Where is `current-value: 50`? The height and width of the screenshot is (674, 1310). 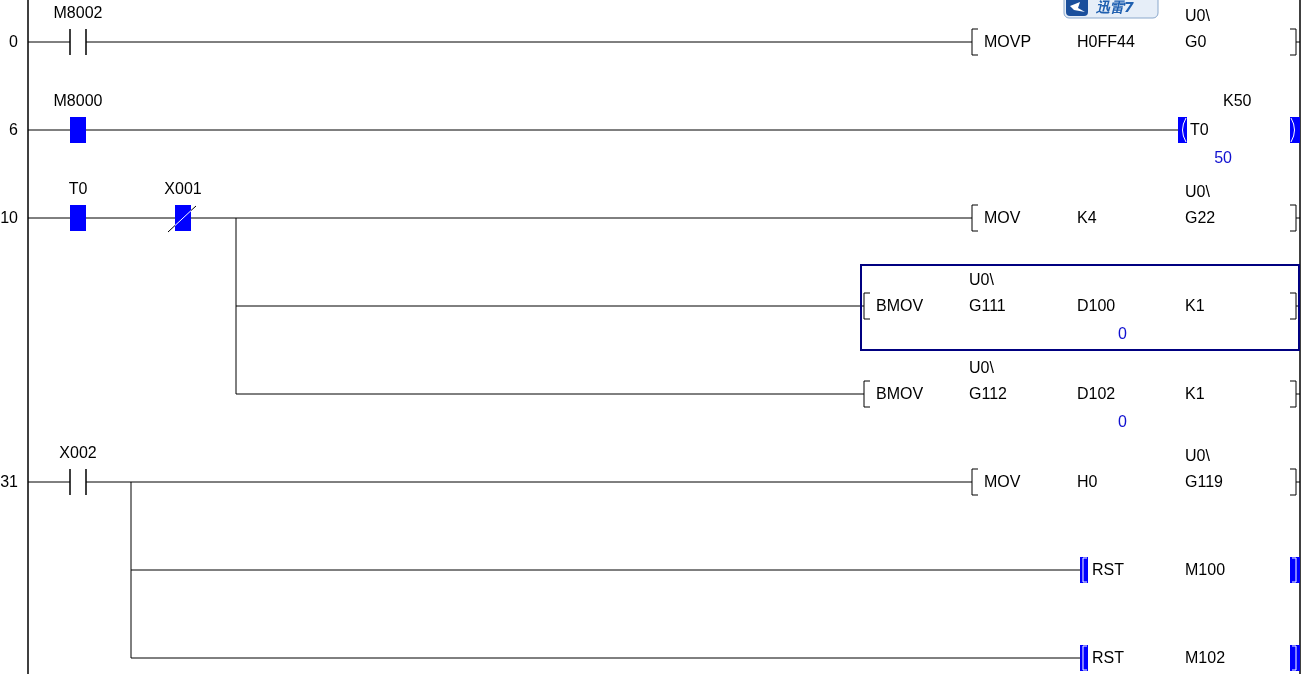
current-value: 50 is located at coordinates (1223, 157).